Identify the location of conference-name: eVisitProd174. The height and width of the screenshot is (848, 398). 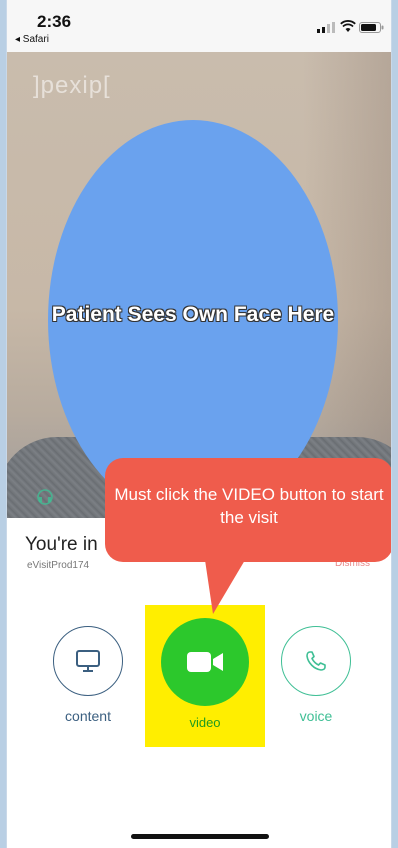
(58, 565).